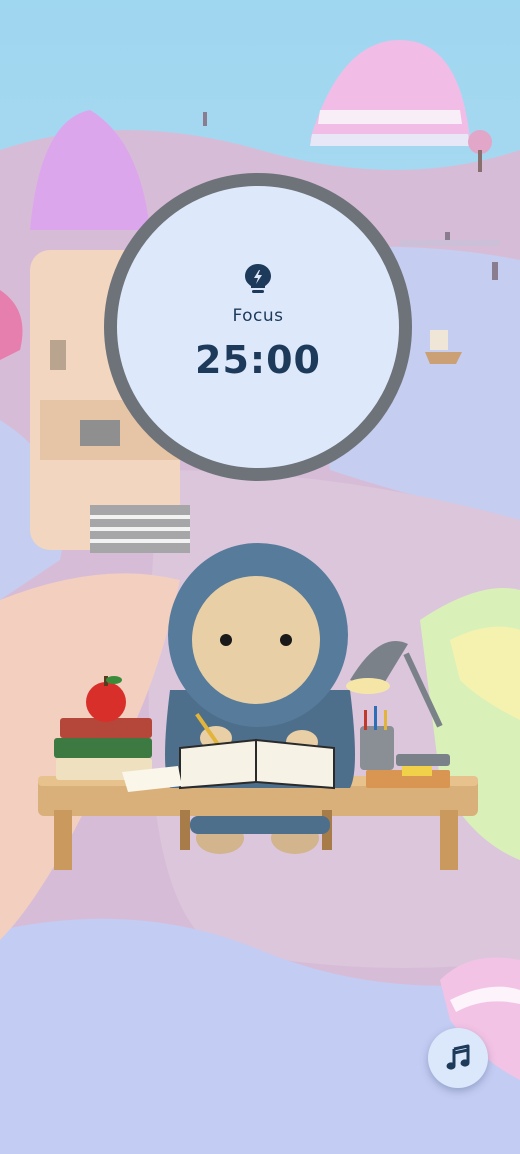  I want to click on timer-mode-label: Focus, so click(258, 316).